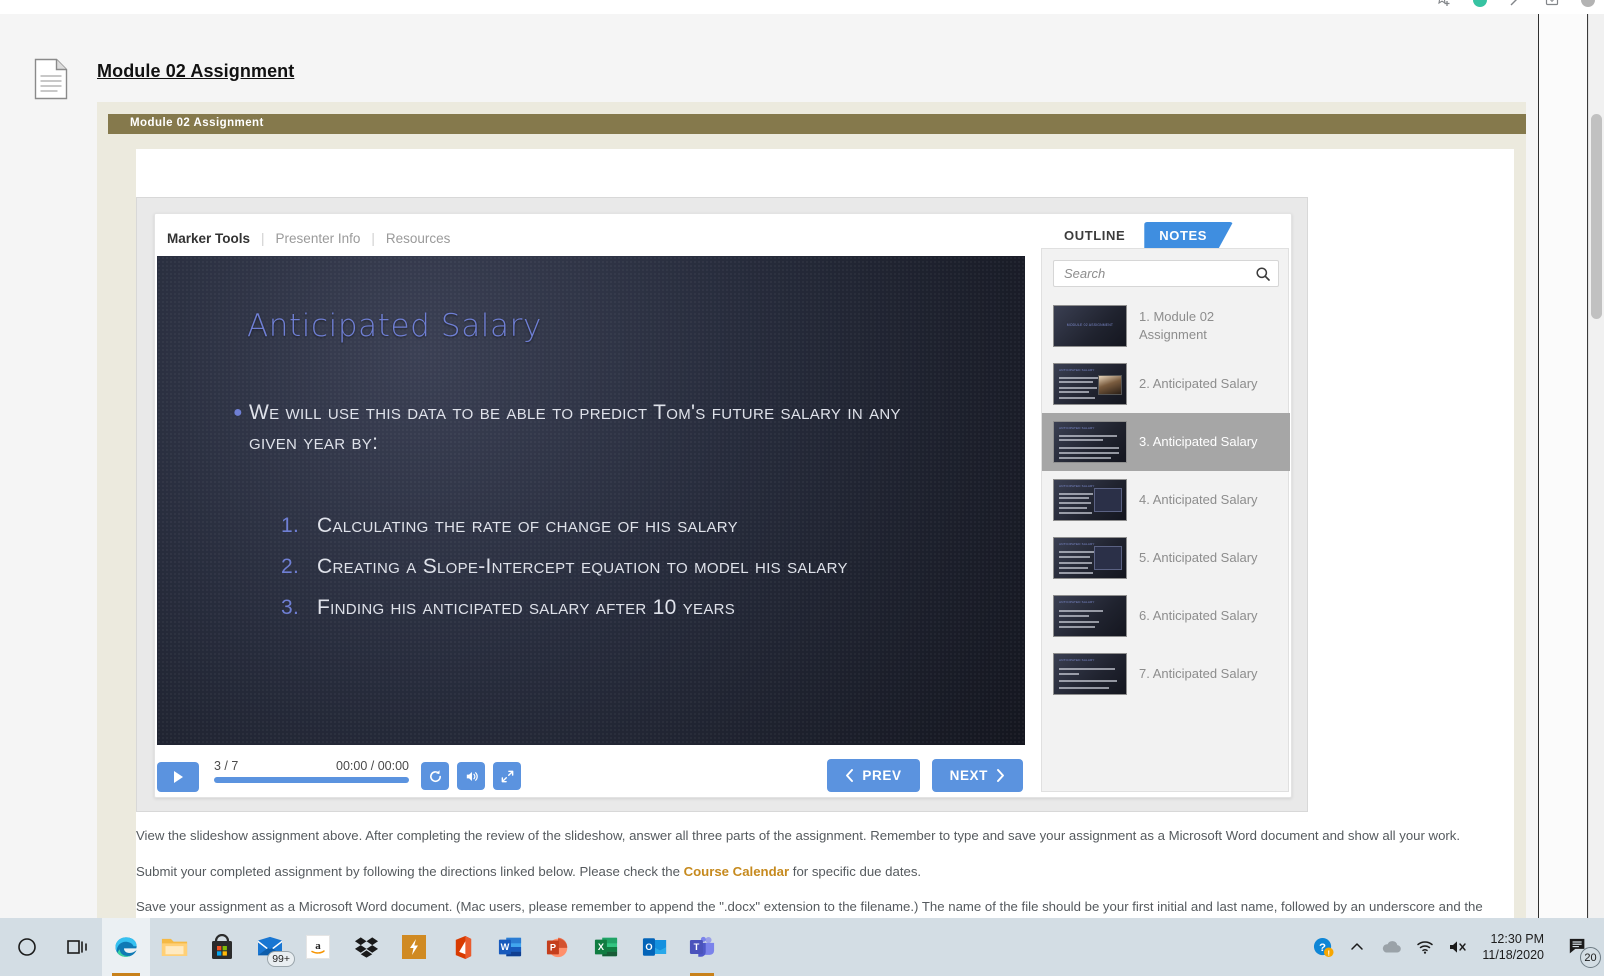 This screenshot has height=976, width=1604. Describe the element at coordinates (1357, 947) in the screenshot. I see `chevron-up-icon` at that location.